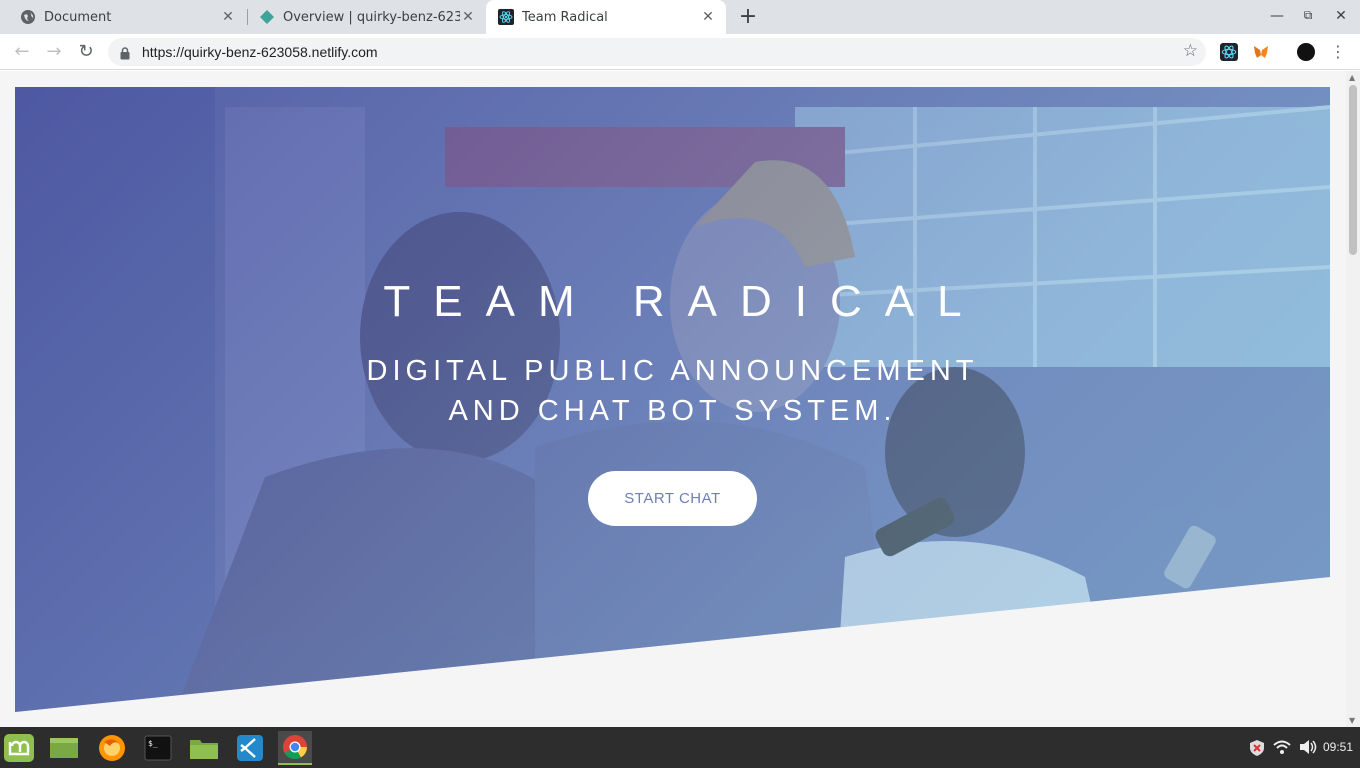 Image resolution: width=1360 pixels, height=768 pixels. I want to click on tab-team-radical: Team Radical ✕, so click(606, 17).